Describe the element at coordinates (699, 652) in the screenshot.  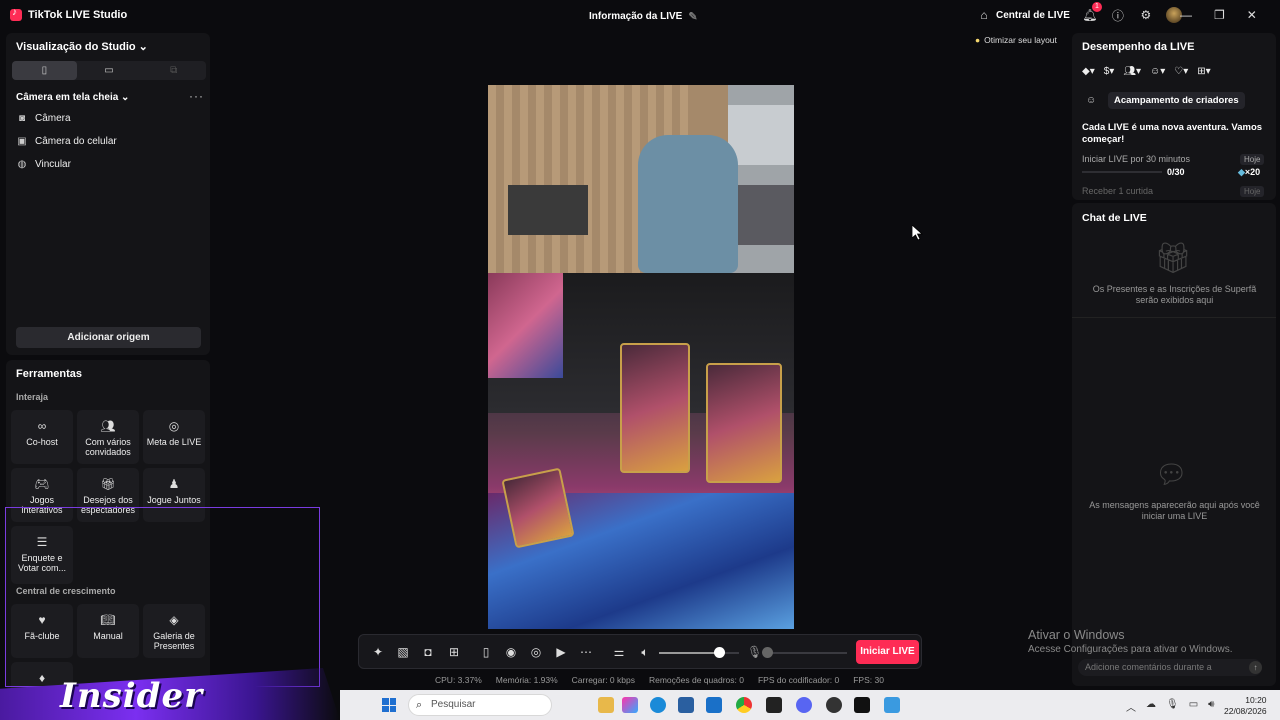
I see `volume-slider` at that location.